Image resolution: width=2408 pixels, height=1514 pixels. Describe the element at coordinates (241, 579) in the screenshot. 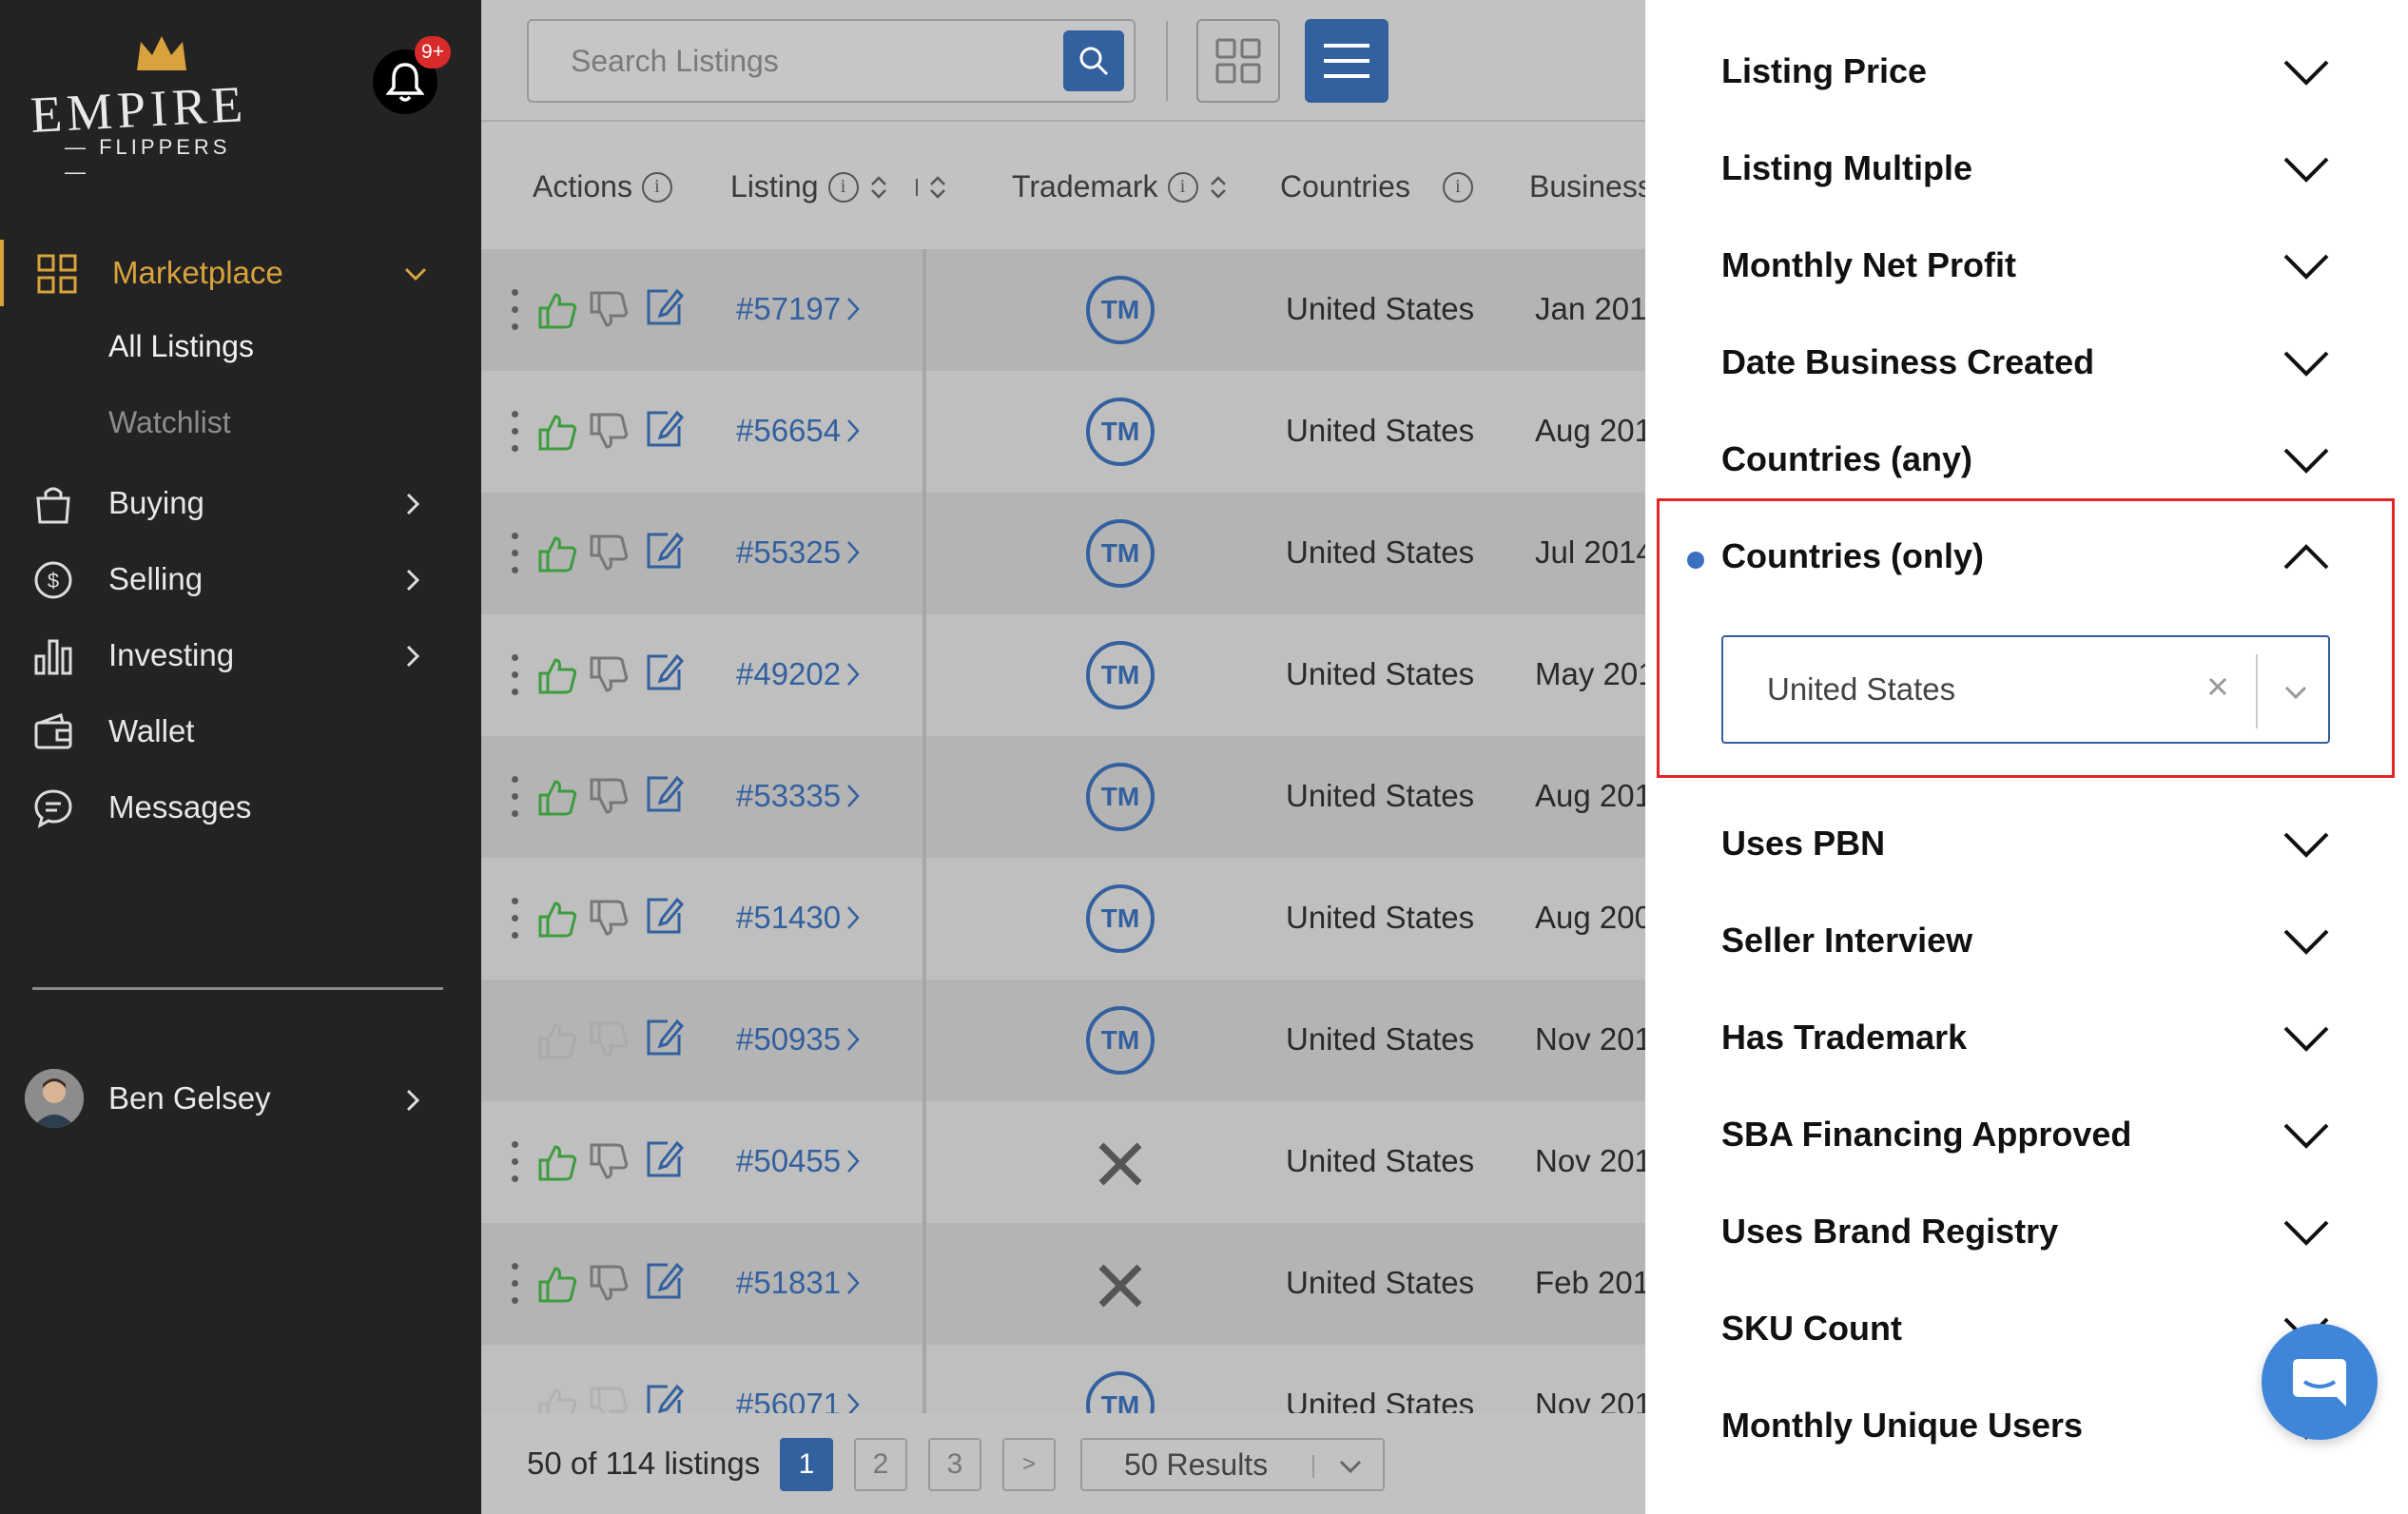

I see `sidebar-item-selling: $ Selling` at that location.